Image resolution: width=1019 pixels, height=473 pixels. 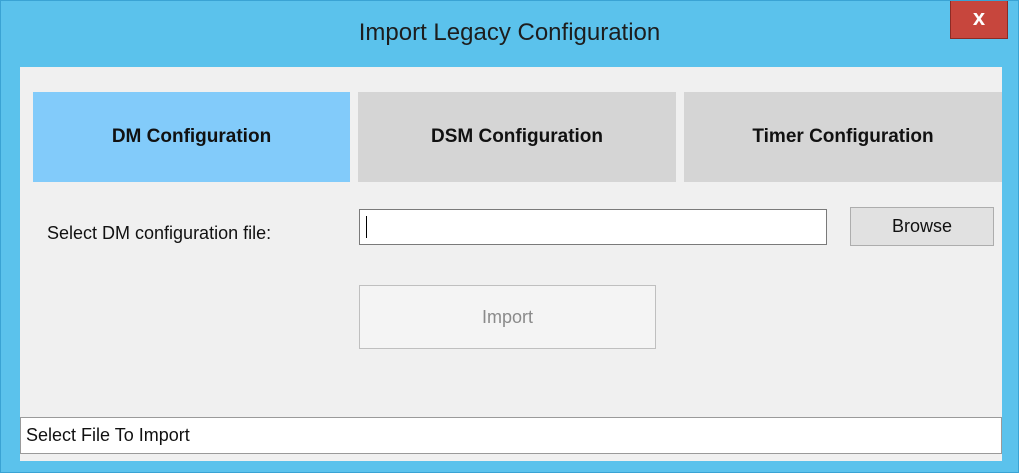 I want to click on window-title: Import Legacy Configuration, so click(x=509, y=32).